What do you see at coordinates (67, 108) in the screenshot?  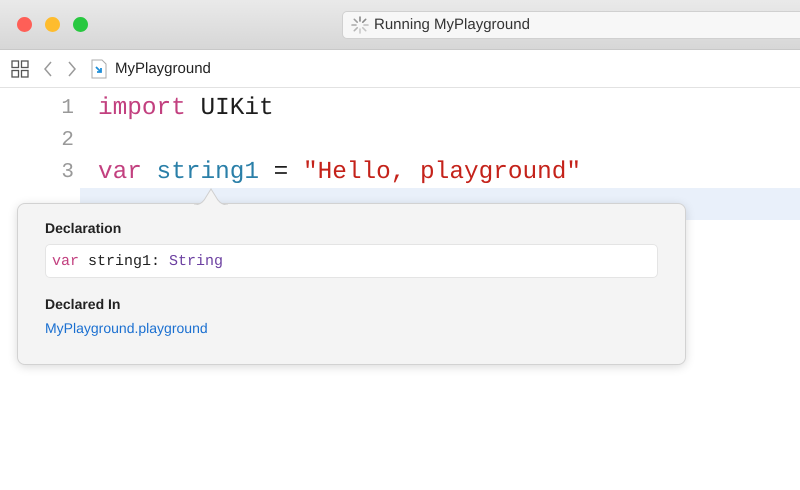 I see `line-number: 1` at bounding box center [67, 108].